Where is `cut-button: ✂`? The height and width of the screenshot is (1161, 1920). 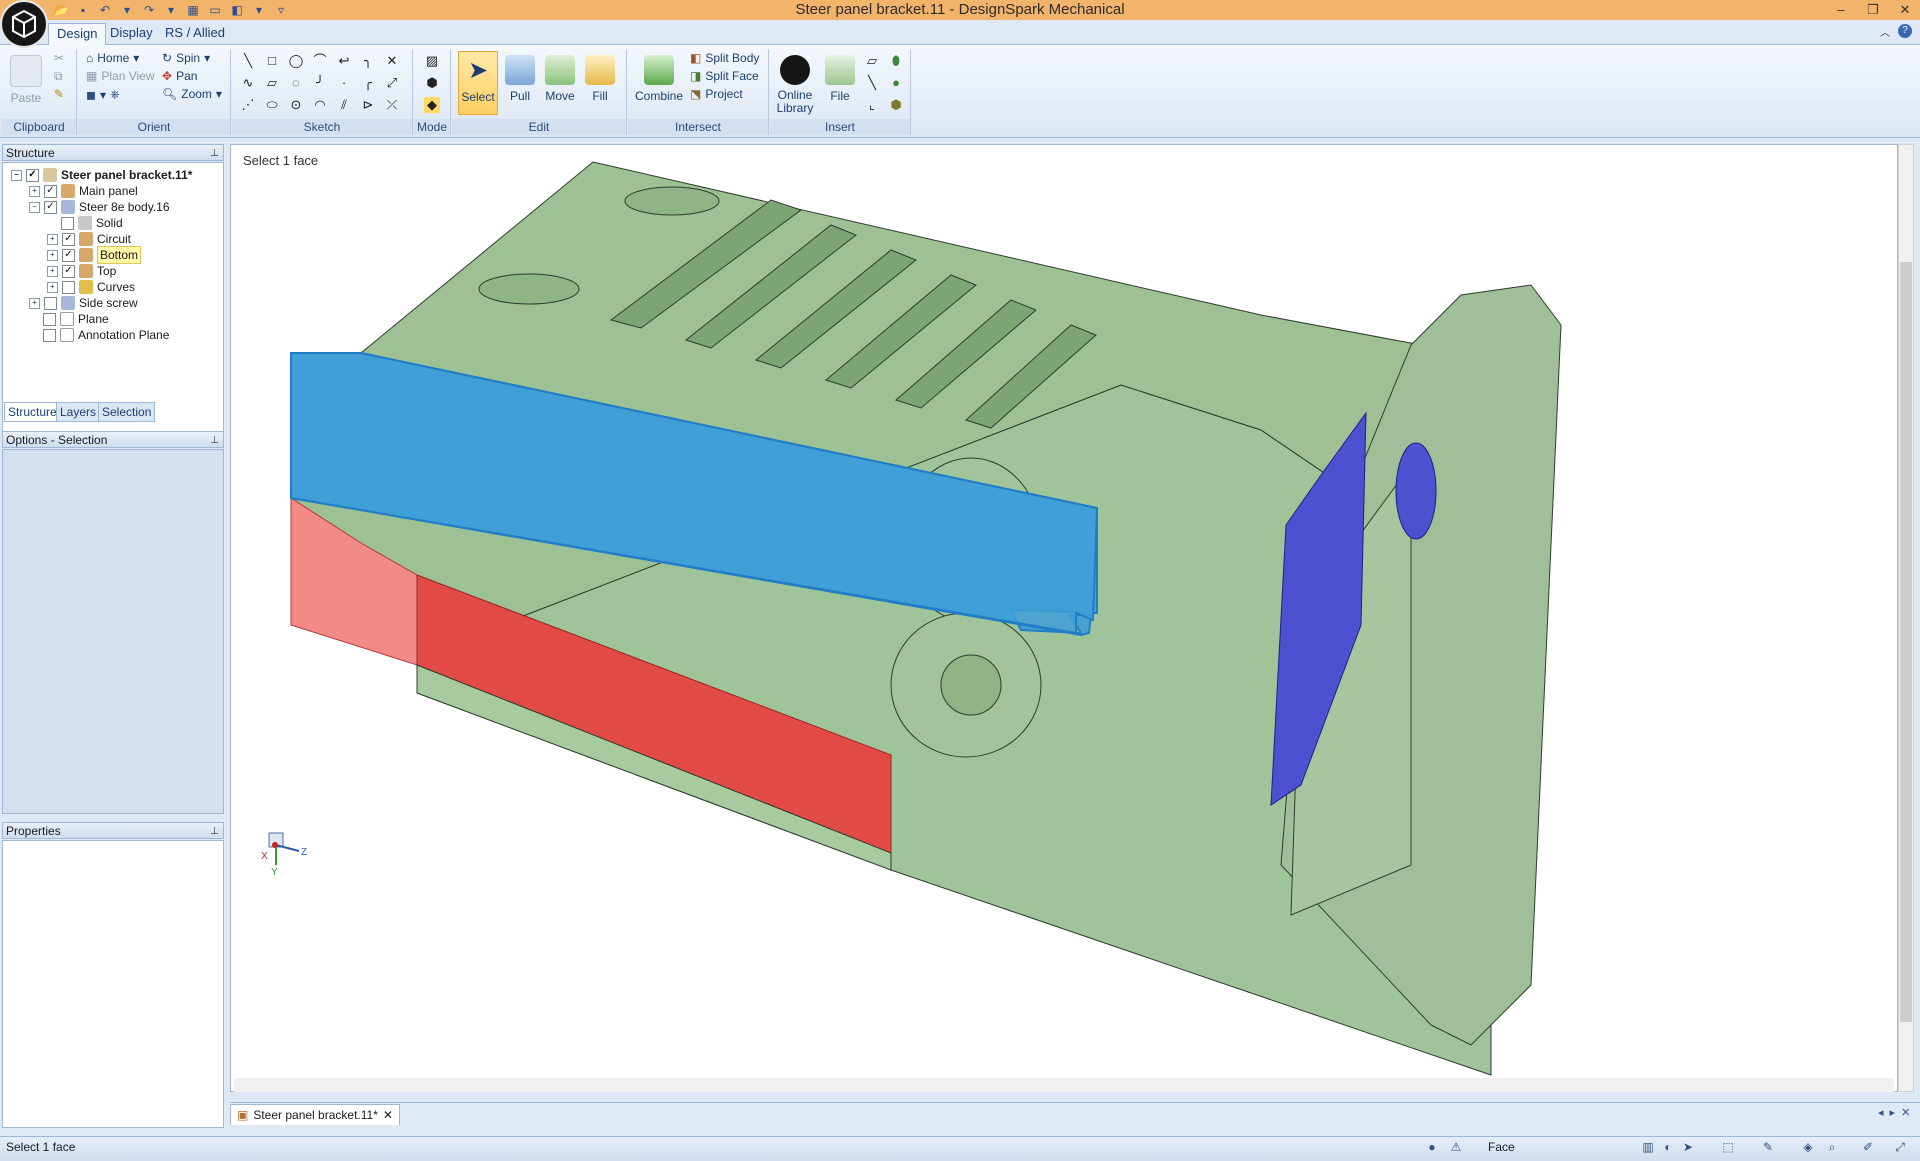 cut-button: ✂ is located at coordinates (59, 58).